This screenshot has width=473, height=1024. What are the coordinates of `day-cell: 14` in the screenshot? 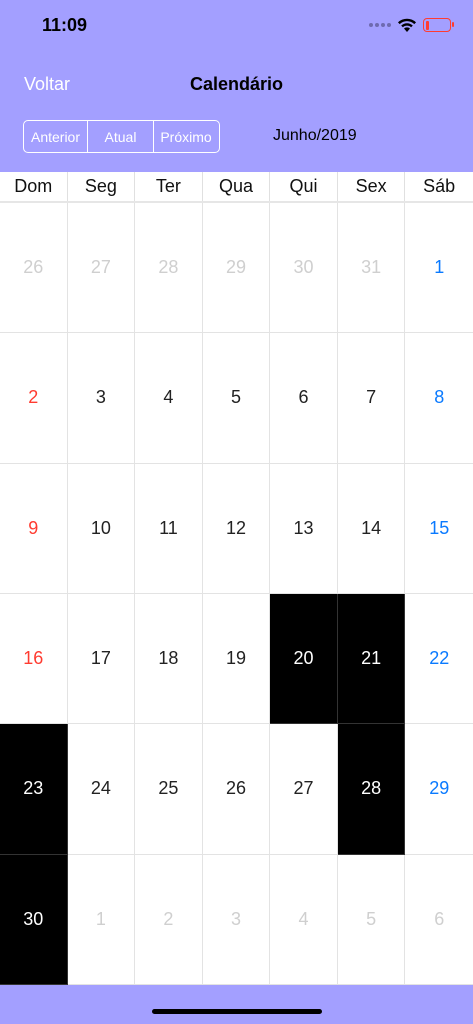 It's located at (371, 528).